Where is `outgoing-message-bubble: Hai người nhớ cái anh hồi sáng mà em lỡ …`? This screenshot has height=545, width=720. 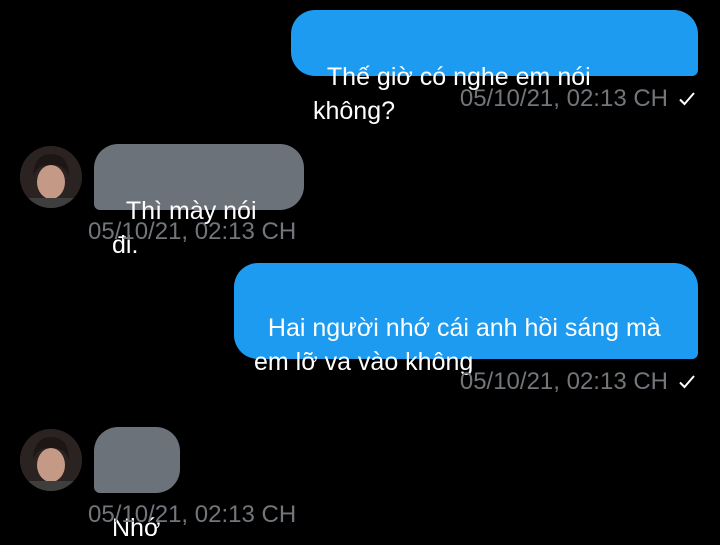
outgoing-message-bubble: Hai người nhớ cái anh hồi sáng mà em lỡ … is located at coordinates (466, 319).